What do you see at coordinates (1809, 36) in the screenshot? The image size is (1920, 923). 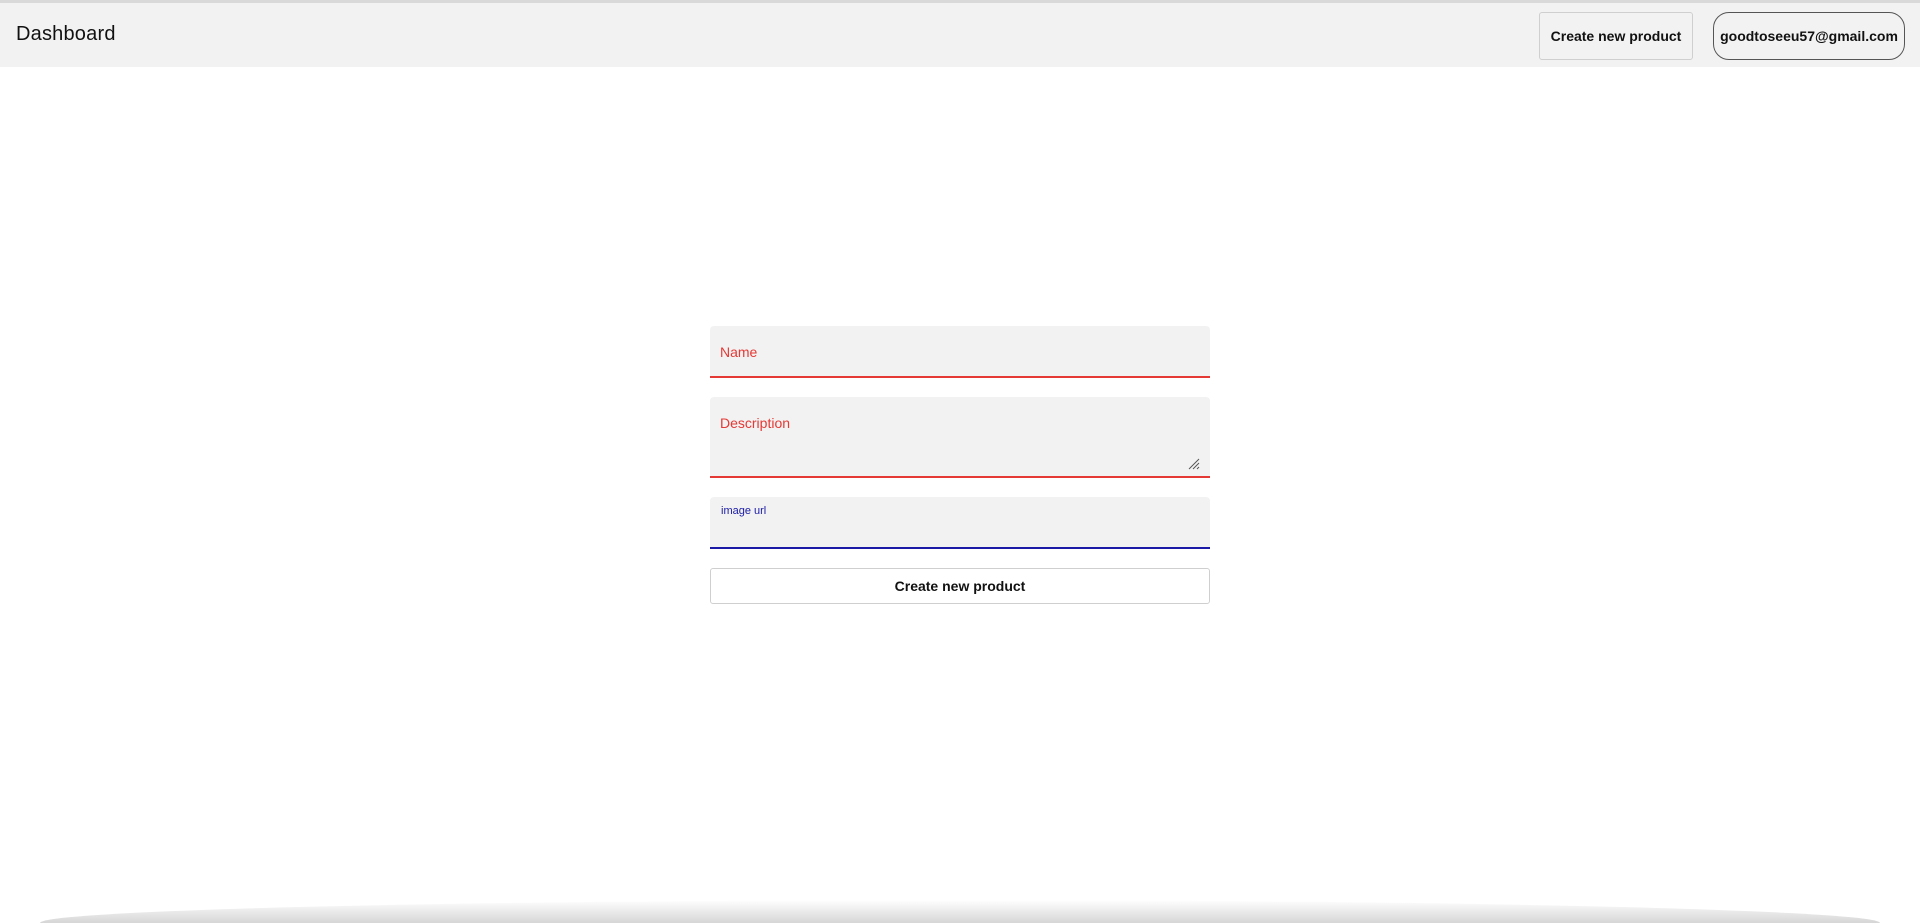 I see `user-account-button: goodtoseeu57@gmail.com` at bounding box center [1809, 36].